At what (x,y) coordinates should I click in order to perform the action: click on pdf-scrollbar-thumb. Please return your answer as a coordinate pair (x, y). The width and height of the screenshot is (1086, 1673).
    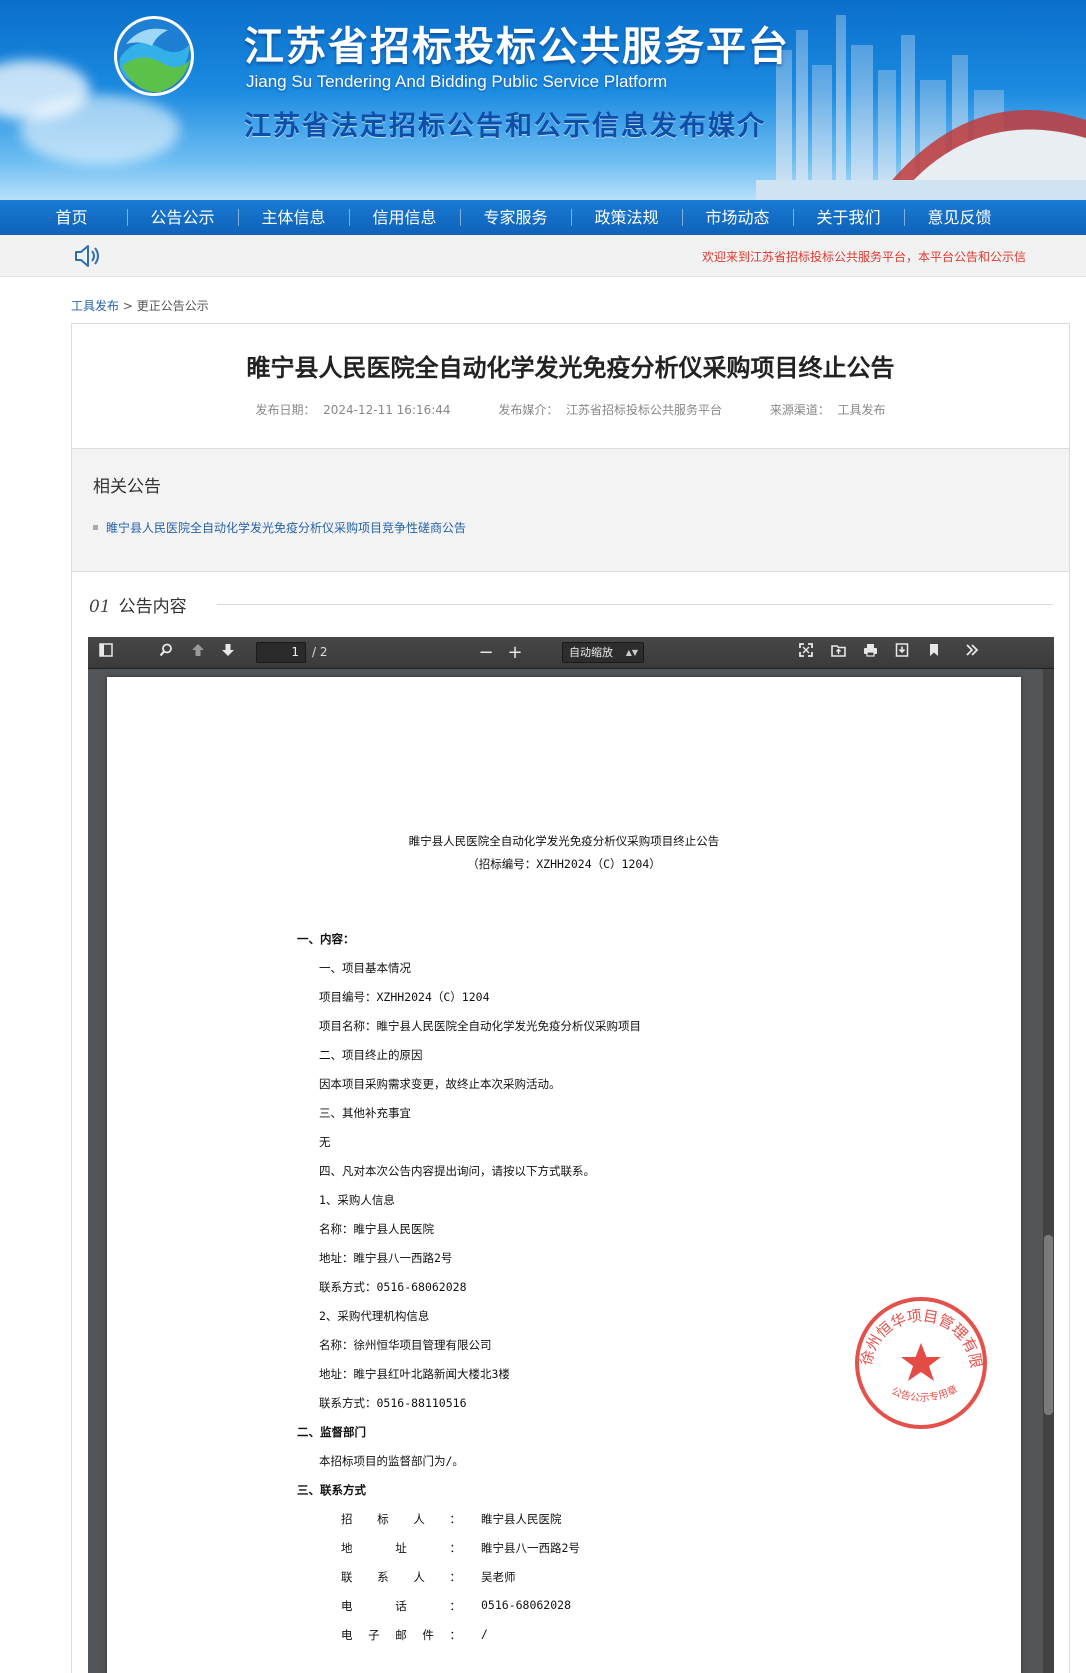
    Looking at the image, I should click on (1048, 1325).